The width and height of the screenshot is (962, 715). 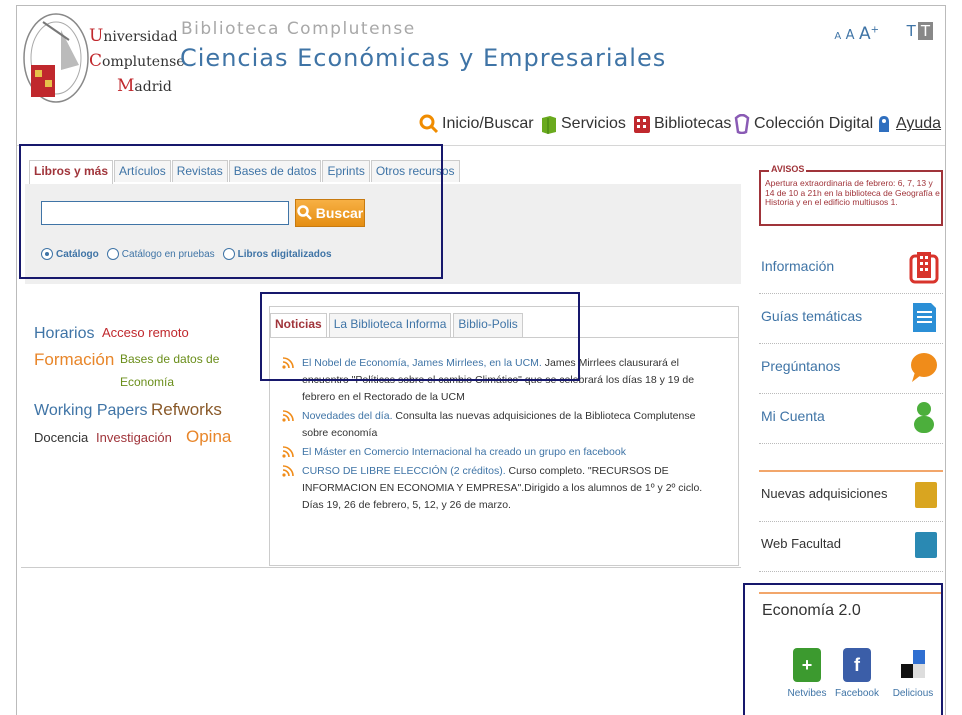 I want to click on link-opina: Opina, so click(x=208, y=437).